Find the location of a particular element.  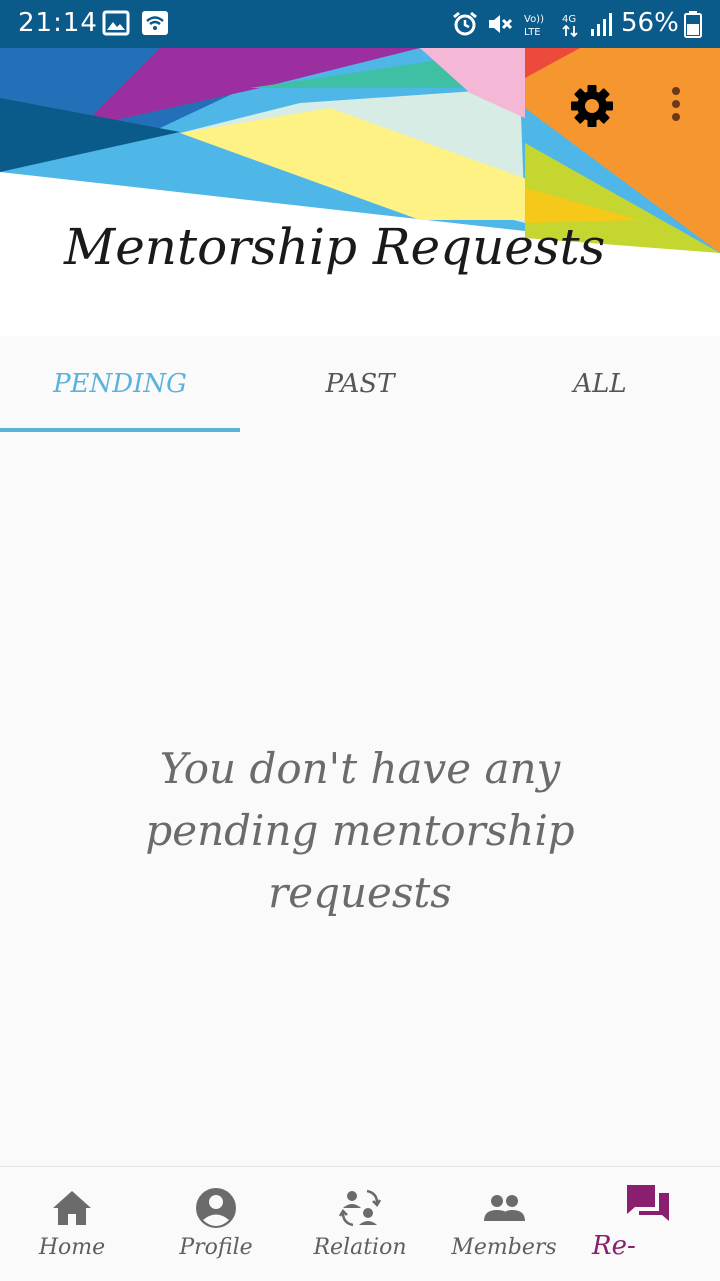

mute-icon is located at coordinates (501, 24).